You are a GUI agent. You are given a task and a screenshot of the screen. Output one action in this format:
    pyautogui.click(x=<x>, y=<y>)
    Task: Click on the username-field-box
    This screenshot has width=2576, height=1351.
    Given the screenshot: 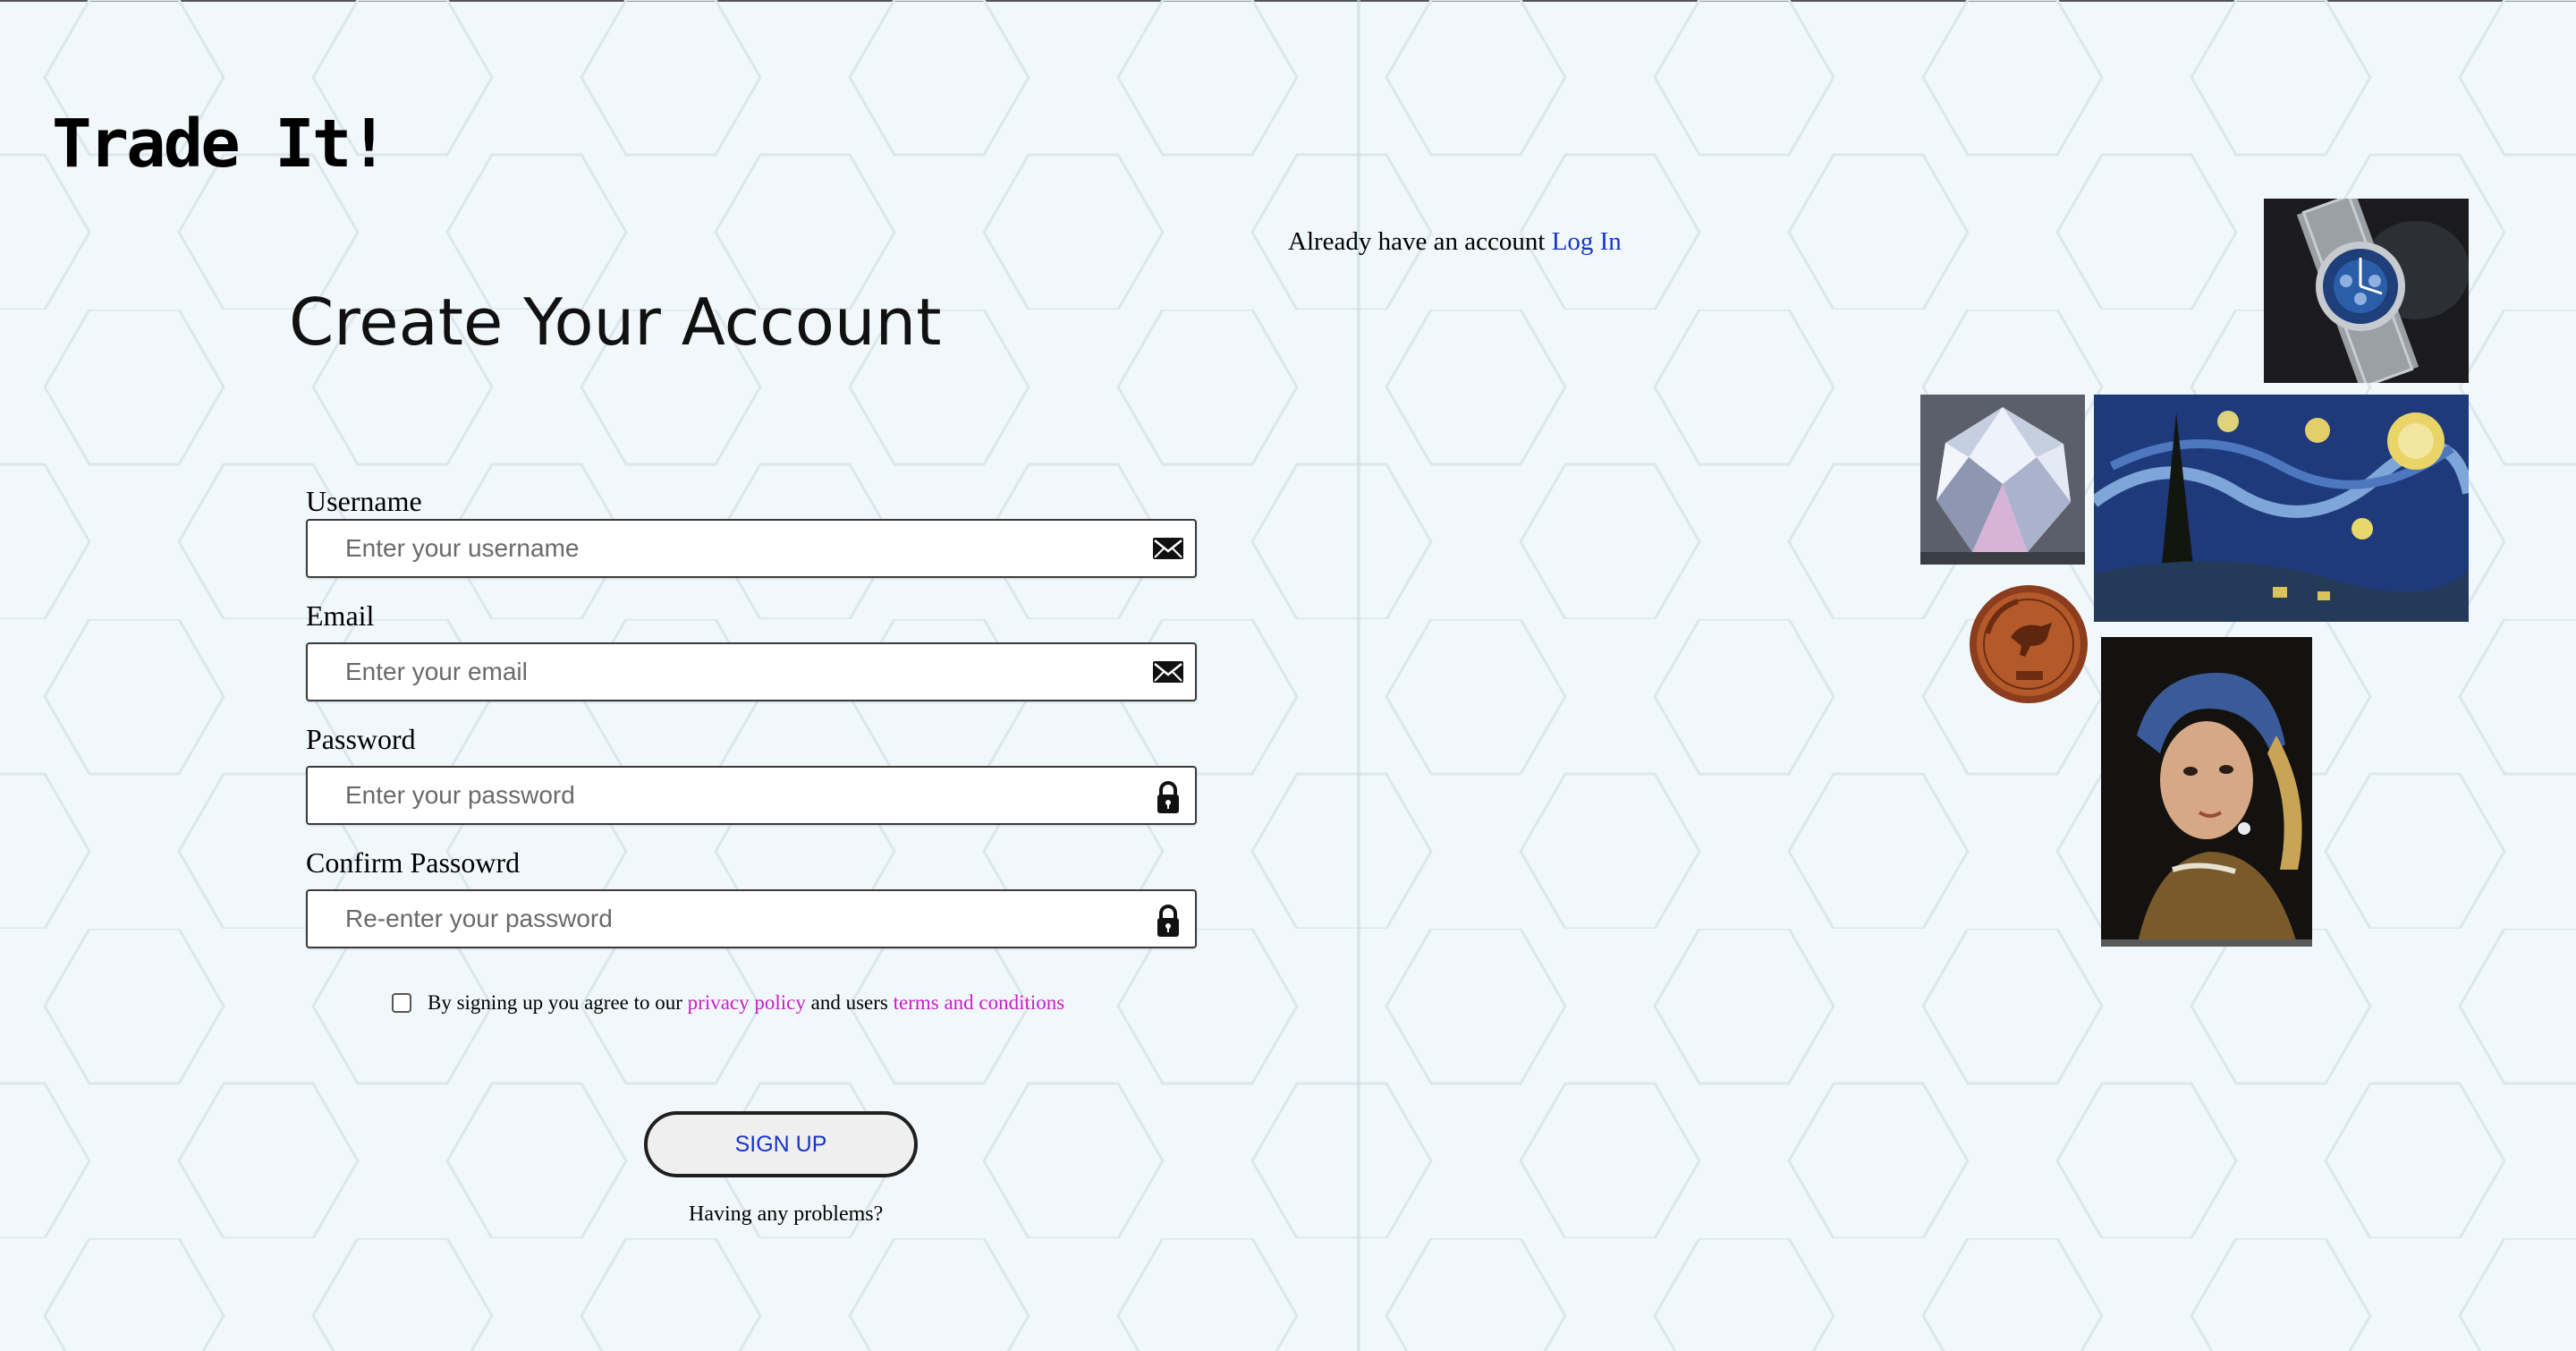 What is the action you would take?
    pyautogui.click(x=751, y=548)
    